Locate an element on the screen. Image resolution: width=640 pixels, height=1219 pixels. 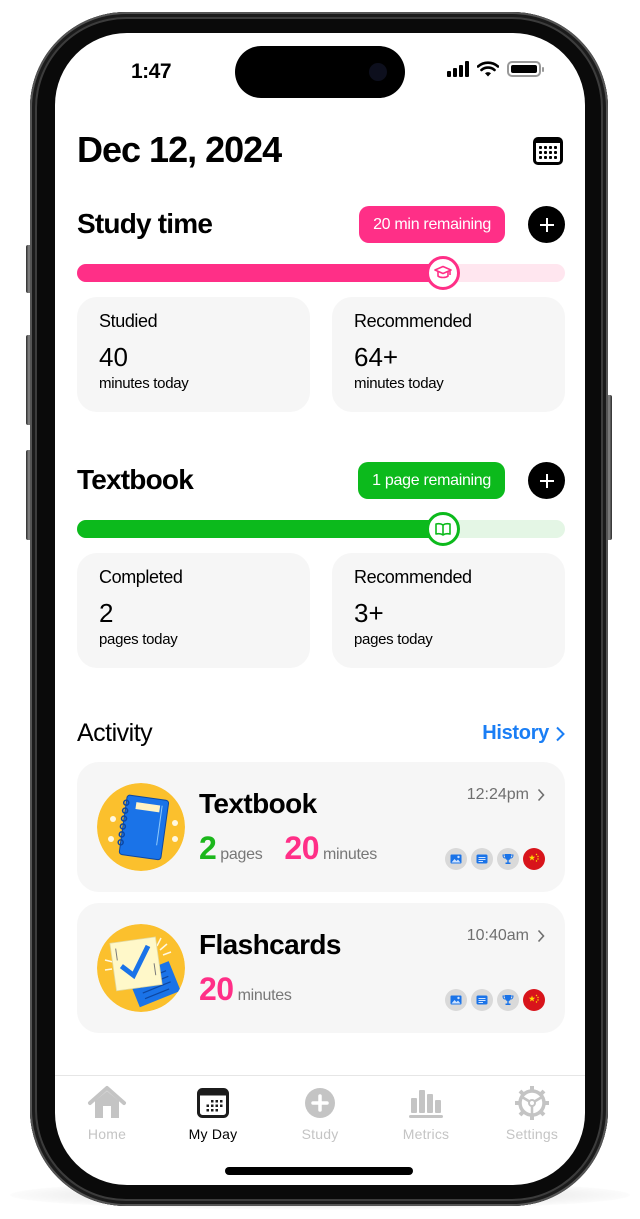
graduation-cap-icon is located at coordinates (443, 272).